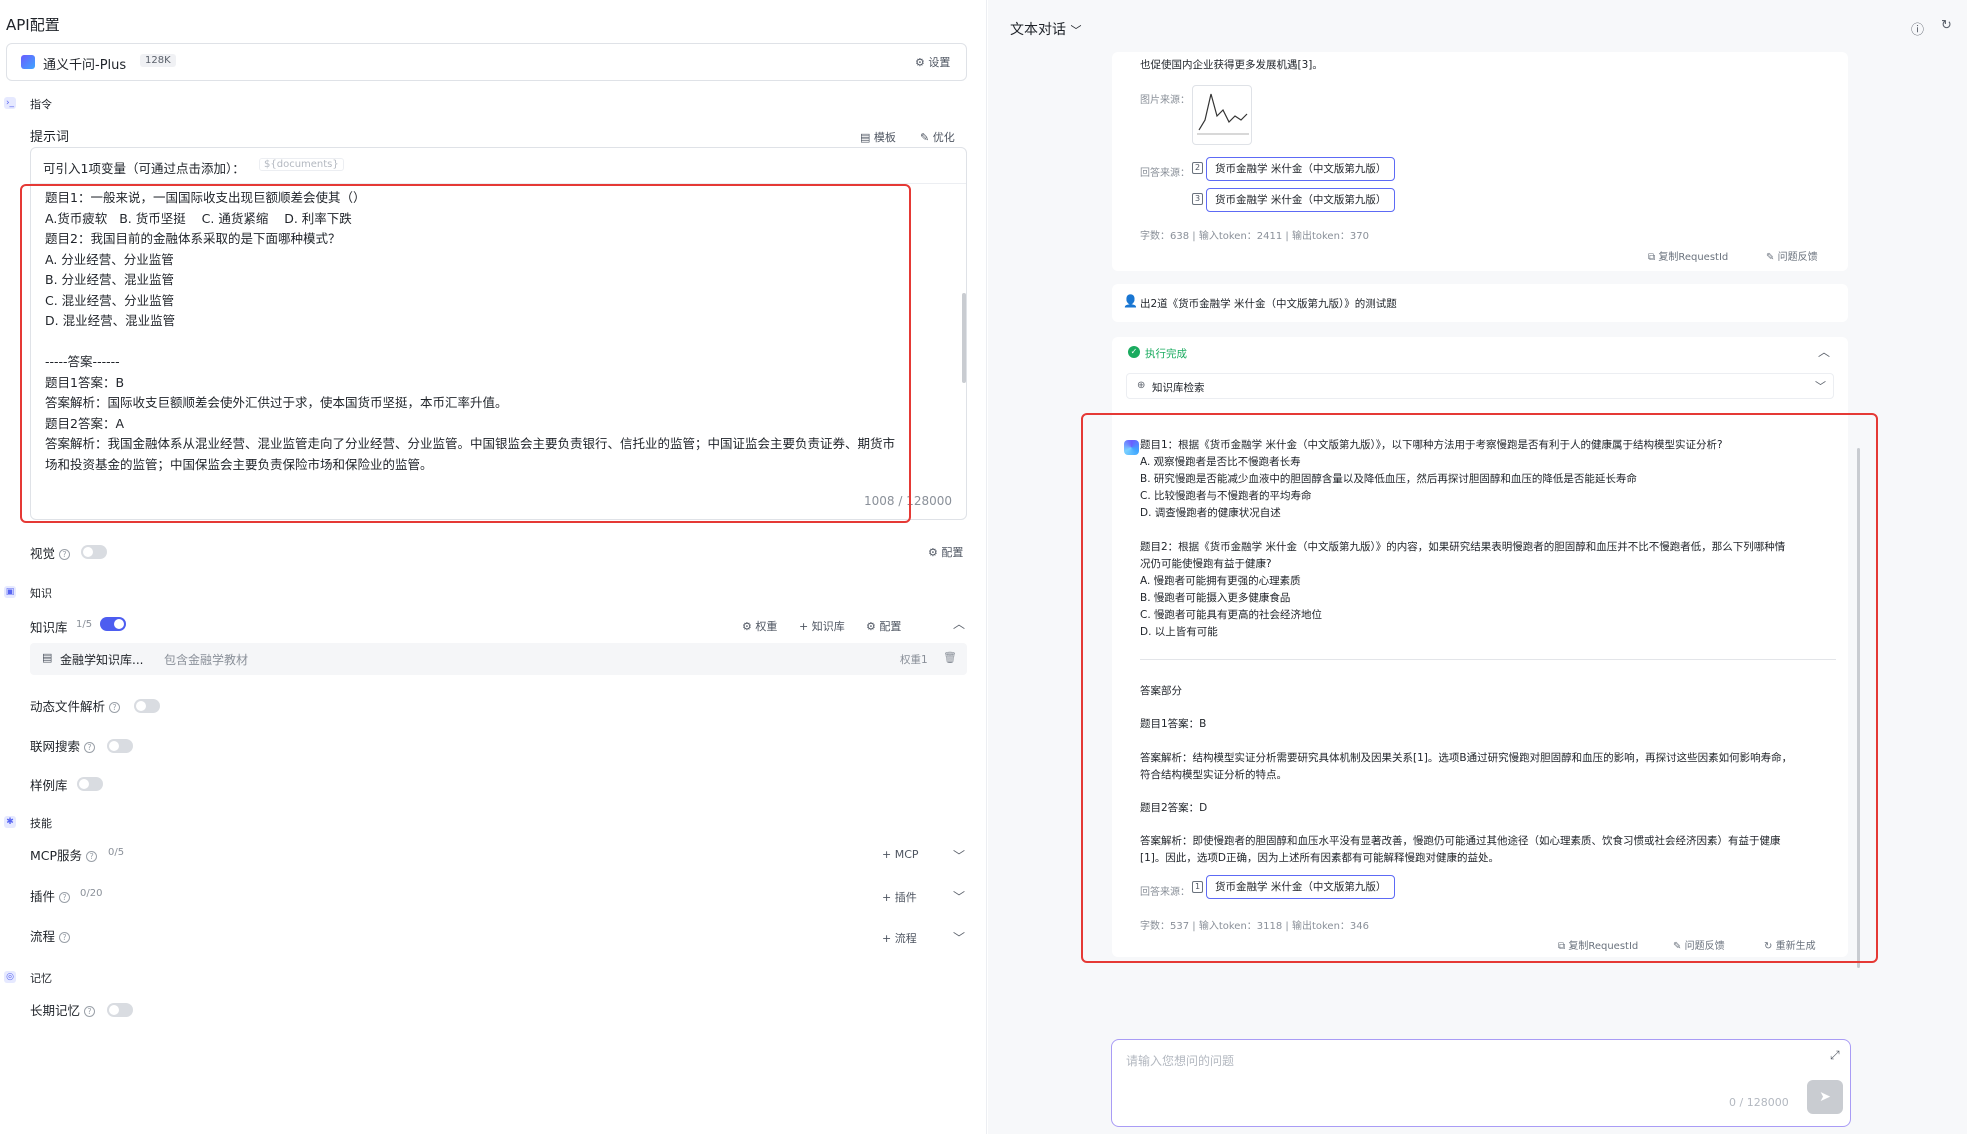 The width and height of the screenshot is (1967, 1134). I want to click on prompt-label: 提示词, so click(50, 137).